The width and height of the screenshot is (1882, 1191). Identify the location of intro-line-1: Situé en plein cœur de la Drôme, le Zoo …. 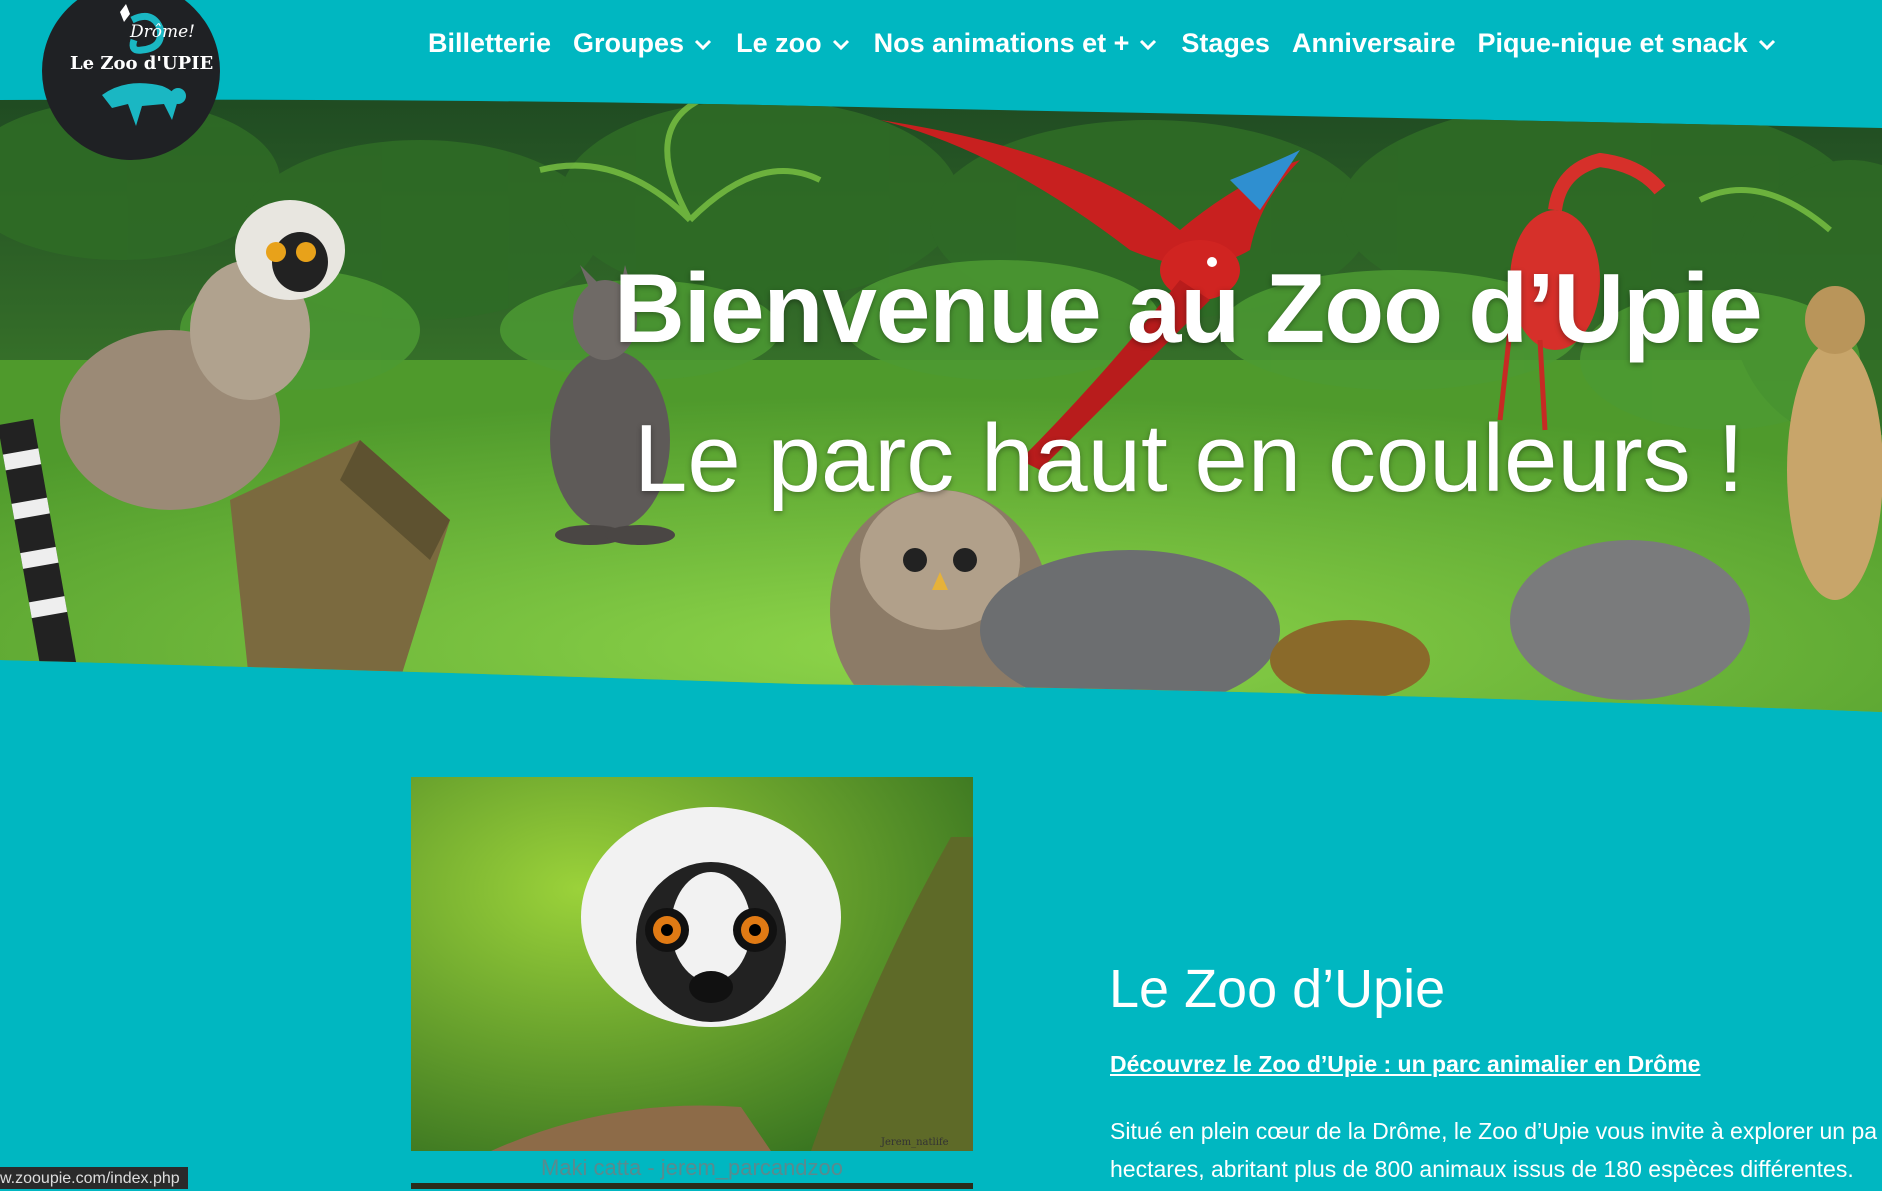
(1494, 1131).